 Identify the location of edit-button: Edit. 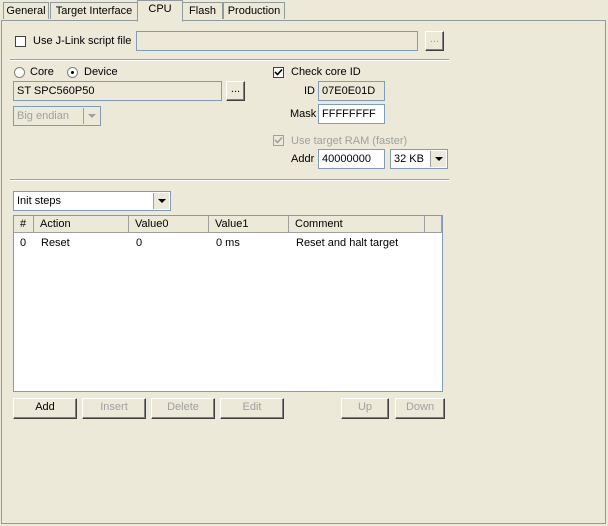
(252, 408).